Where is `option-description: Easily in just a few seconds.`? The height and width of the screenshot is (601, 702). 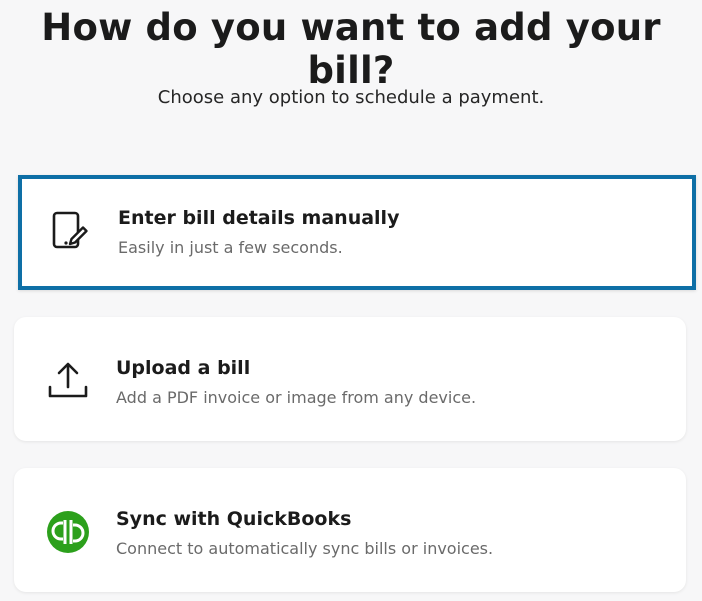 option-description: Easily in just a few seconds. is located at coordinates (230, 247).